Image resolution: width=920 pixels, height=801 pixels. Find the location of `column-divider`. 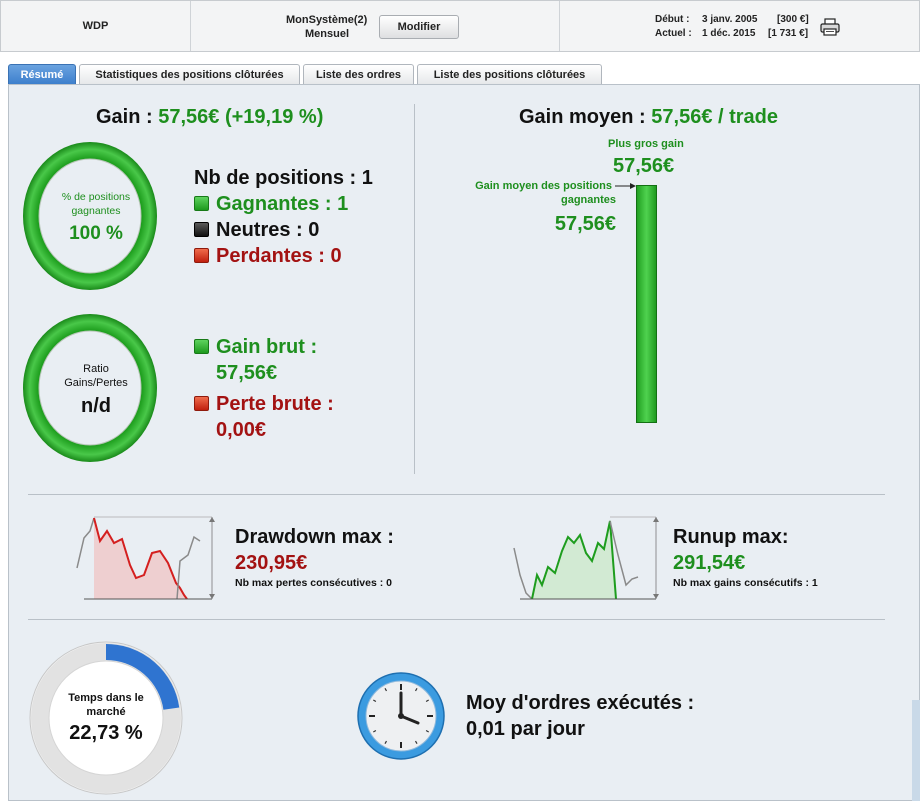

column-divider is located at coordinates (414, 289).